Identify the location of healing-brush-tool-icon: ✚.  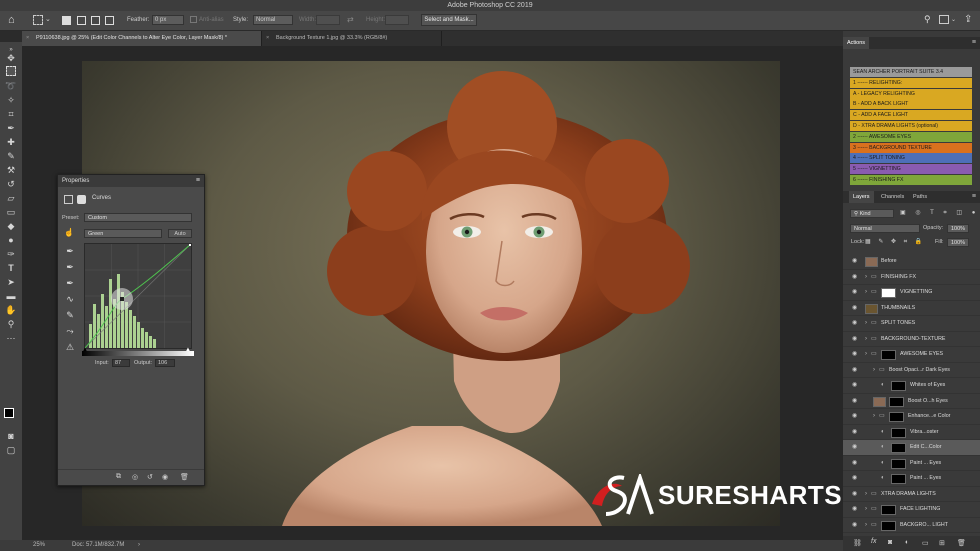
(11, 142).